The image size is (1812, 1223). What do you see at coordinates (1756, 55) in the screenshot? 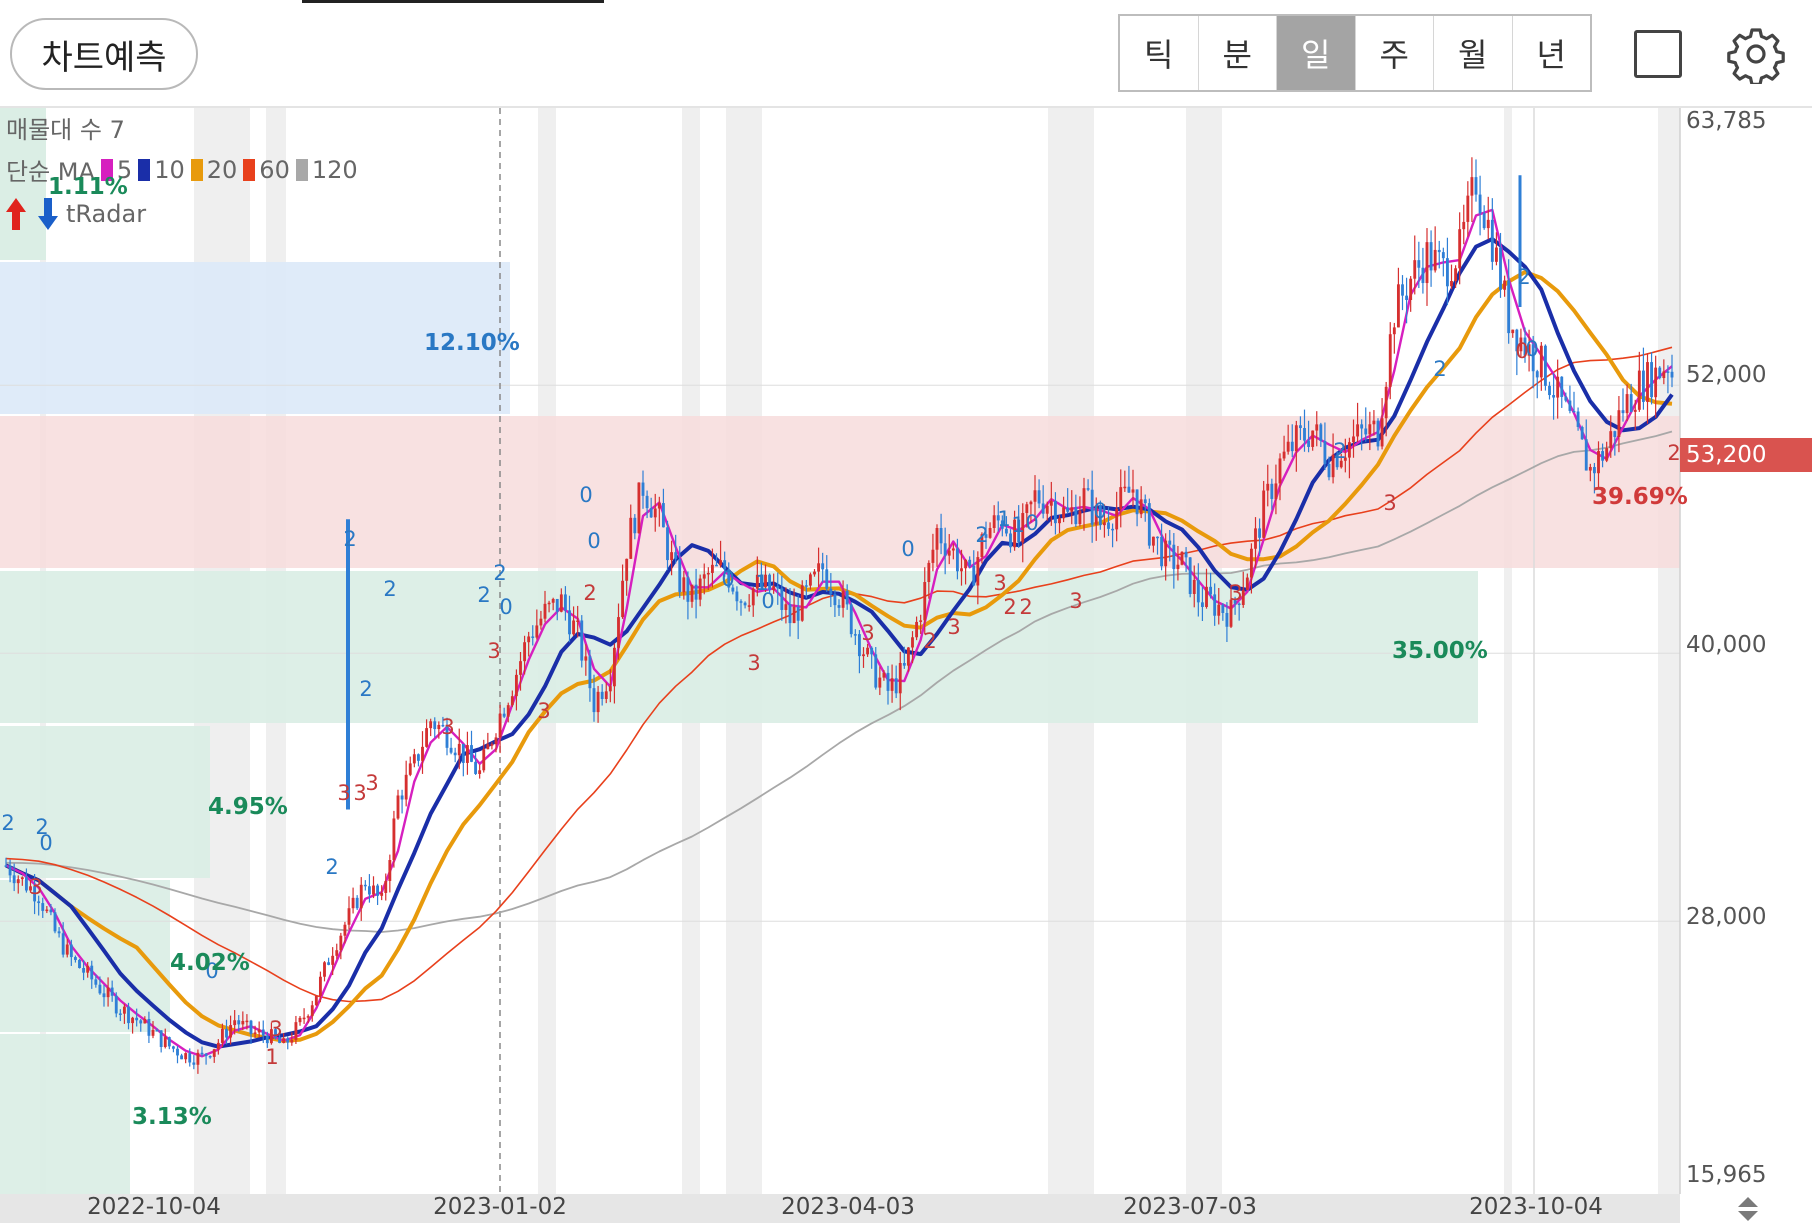
I see `gear-icon` at bounding box center [1756, 55].